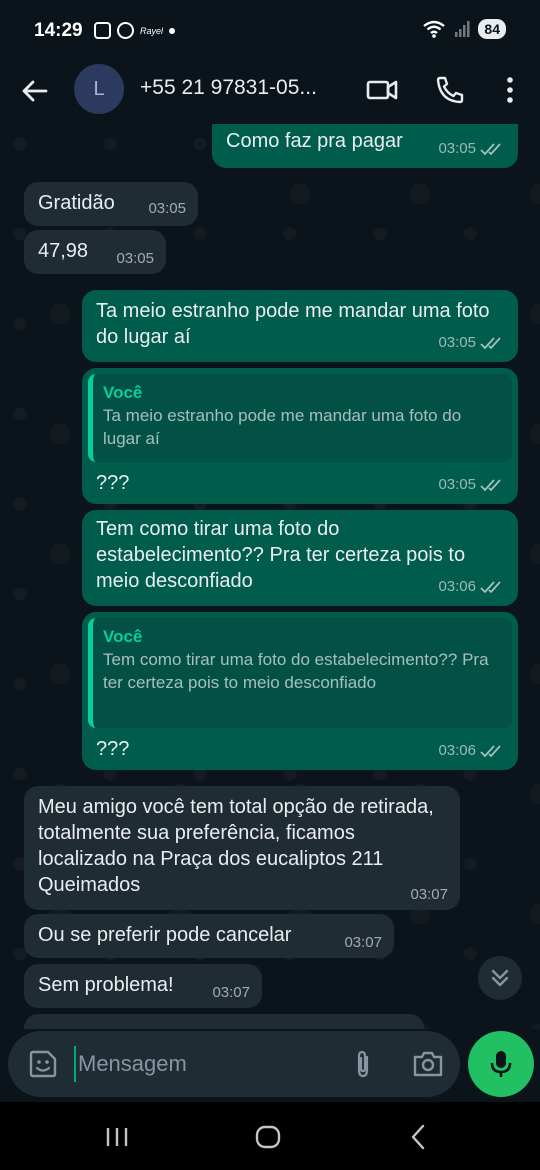  I want to click on avatar: L, so click(99, 89).